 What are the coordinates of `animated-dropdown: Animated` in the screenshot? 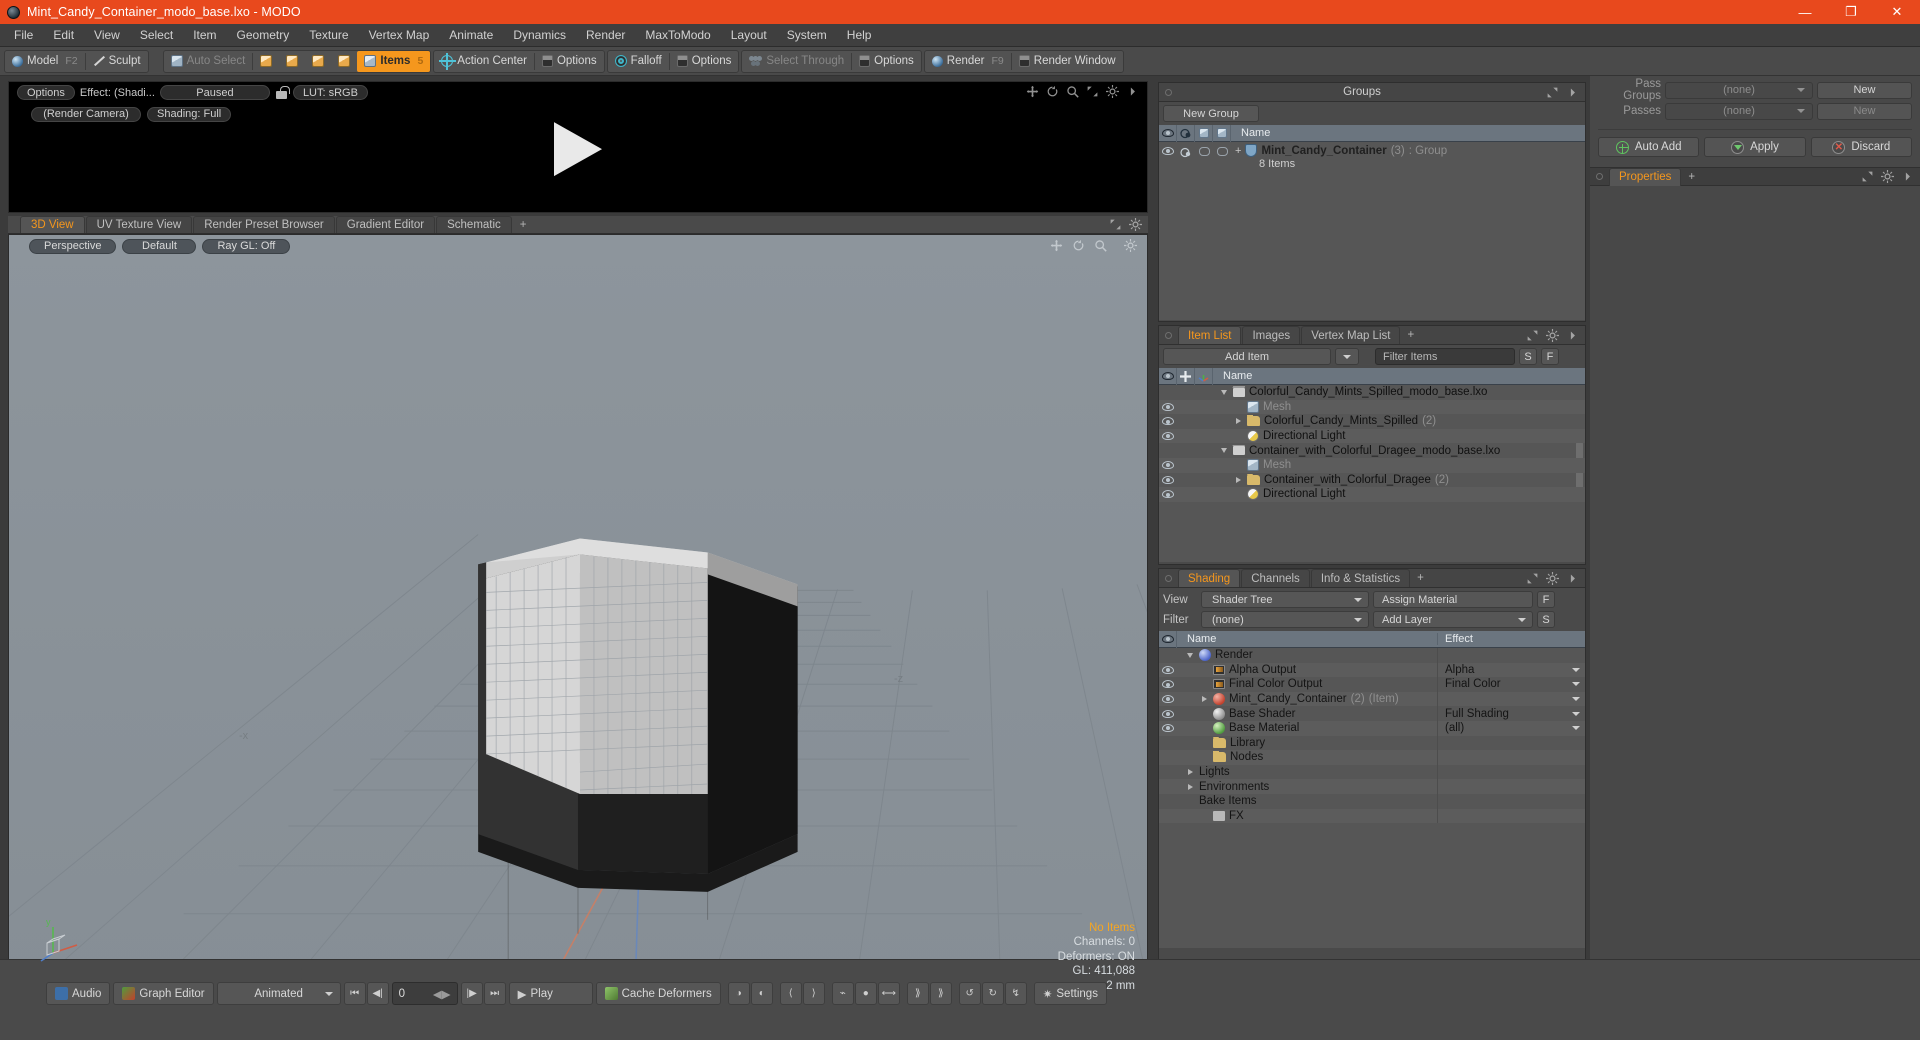 It's located at (278, 993).